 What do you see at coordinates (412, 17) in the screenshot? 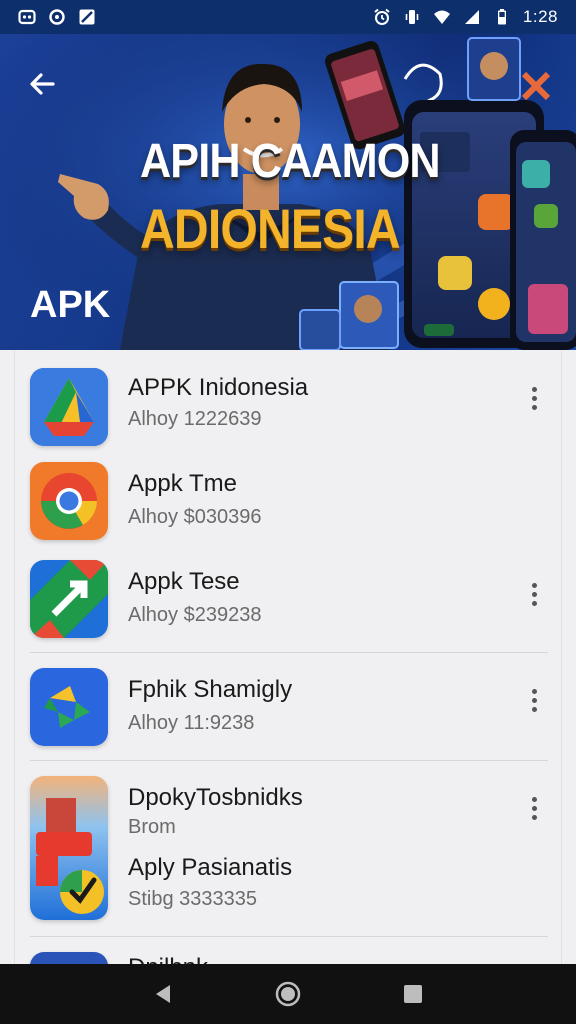
I see `vibrate-icon` at bounding box center [412, 17].